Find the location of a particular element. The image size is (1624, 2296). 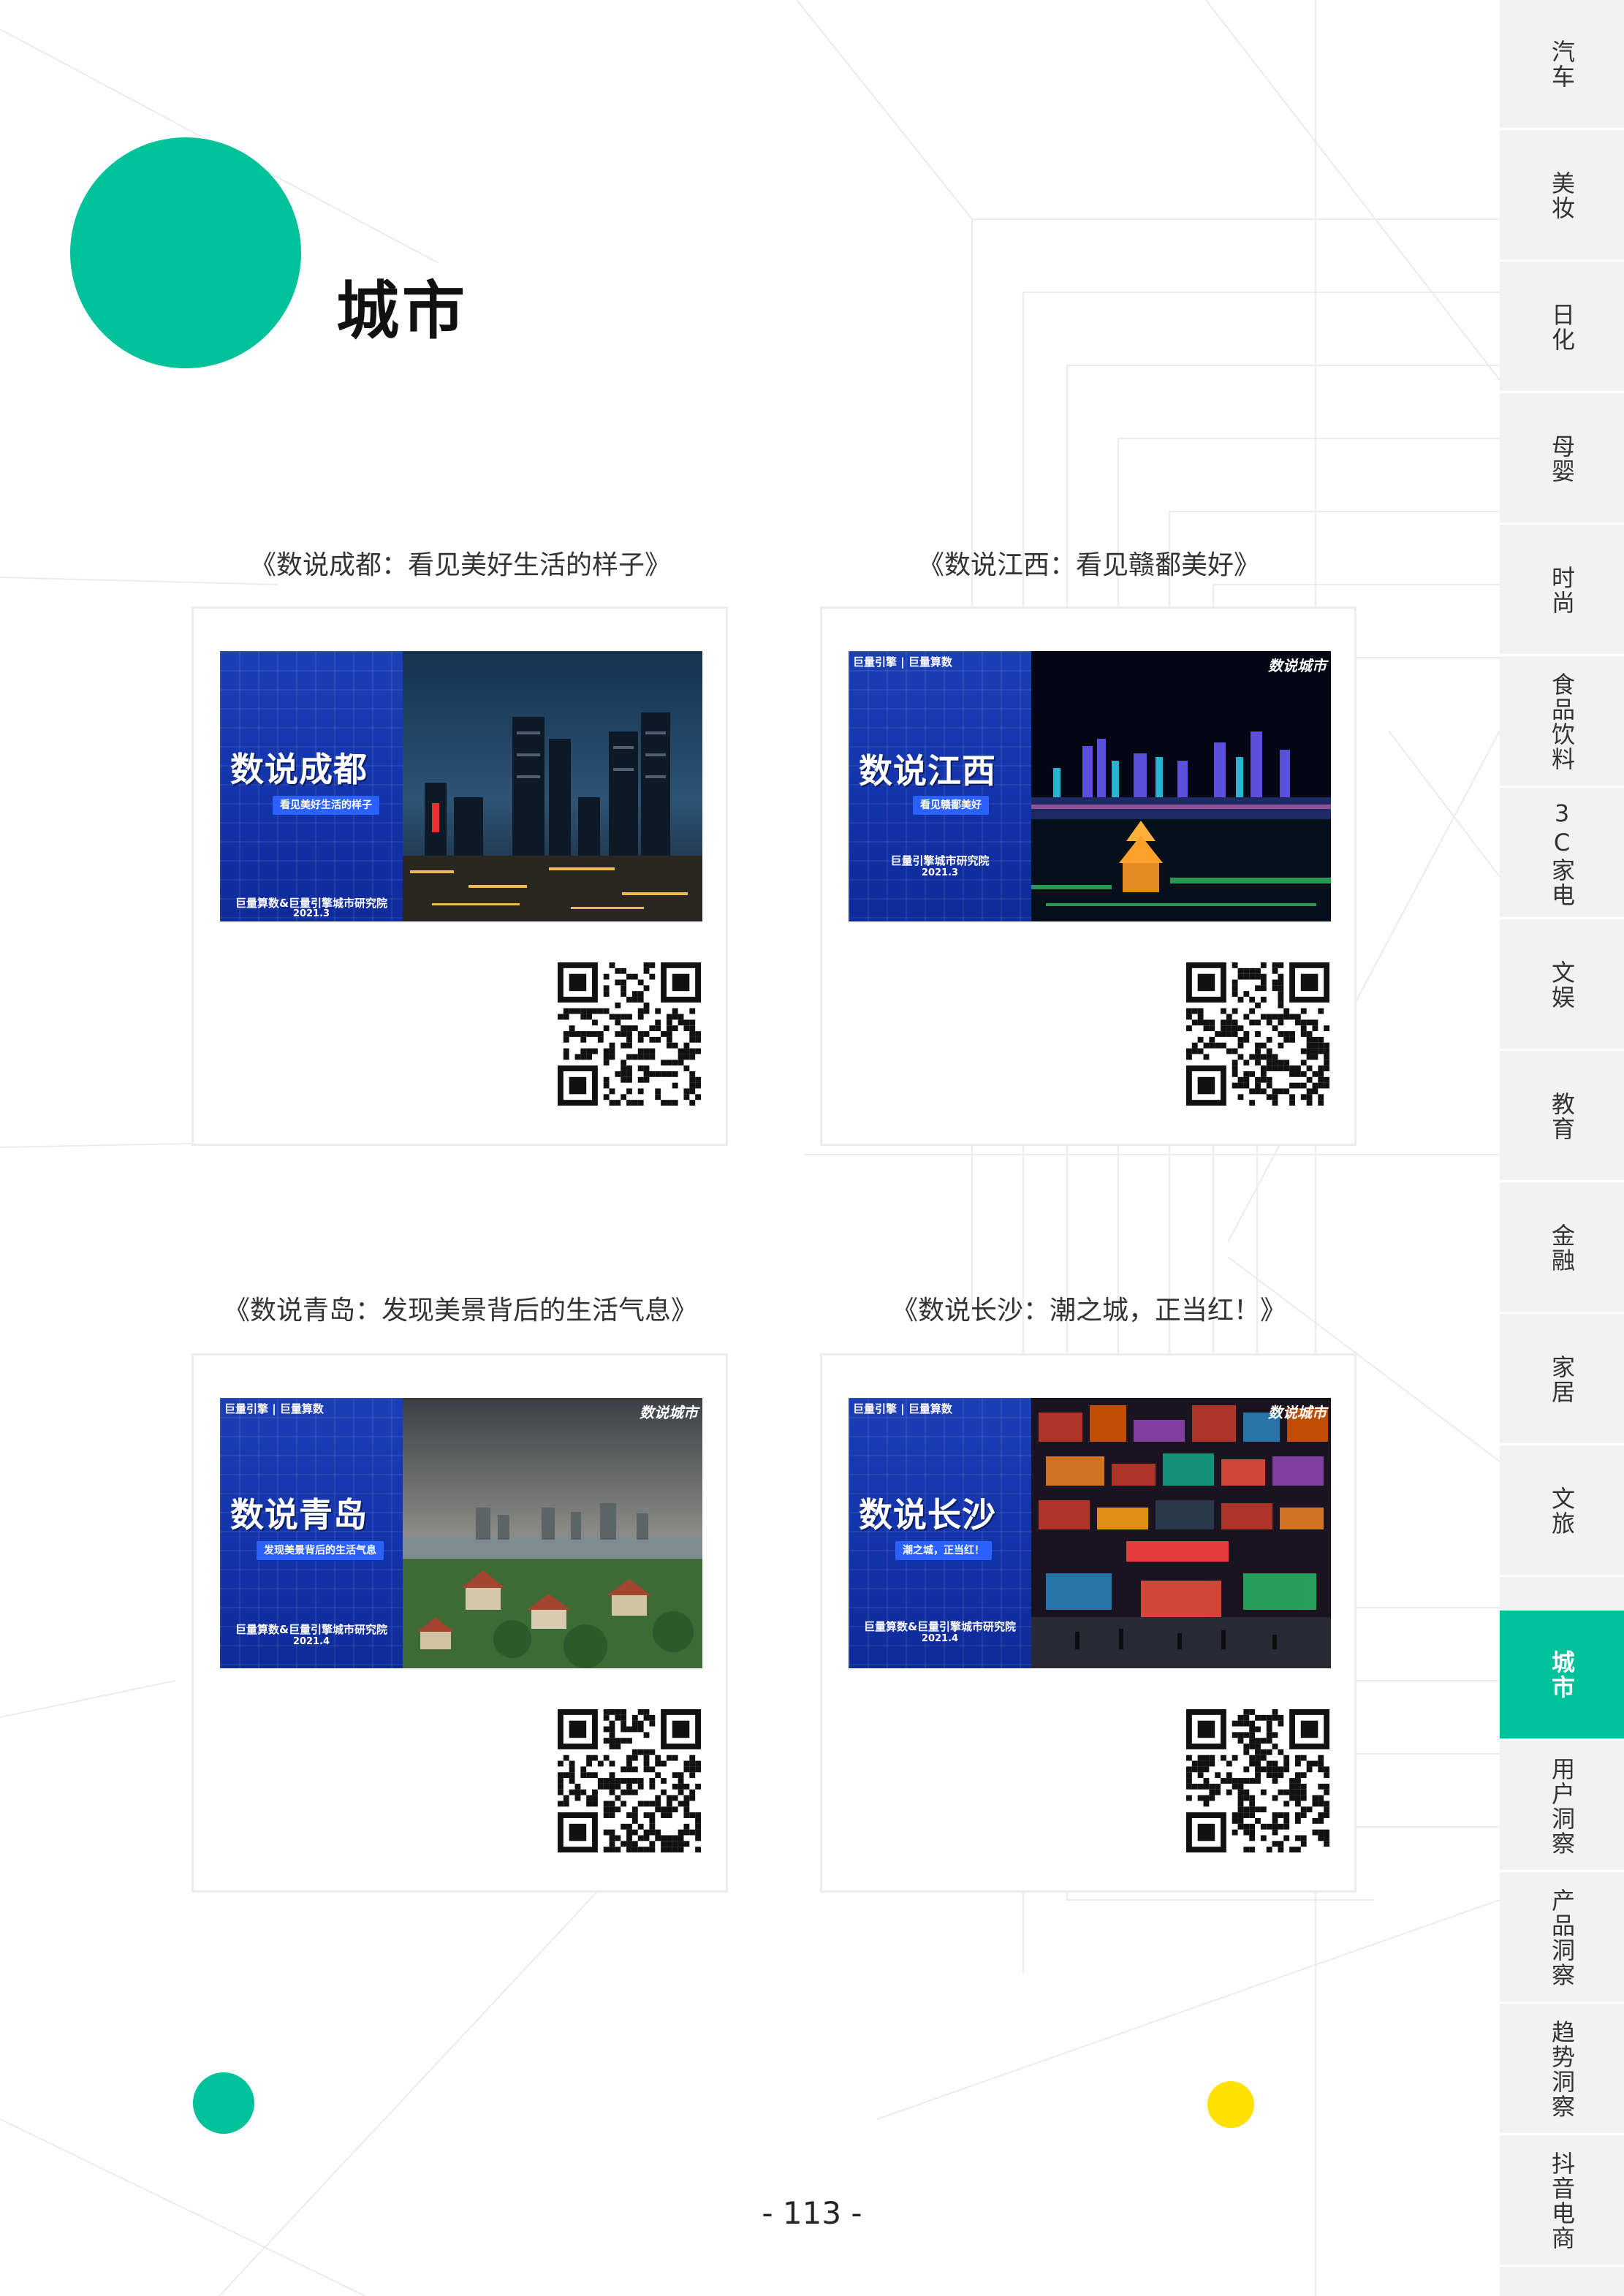

report-caption-qingdao: 《数说青岛：发现美景背后的生活气息》 is located at coordinates (460, 1311).